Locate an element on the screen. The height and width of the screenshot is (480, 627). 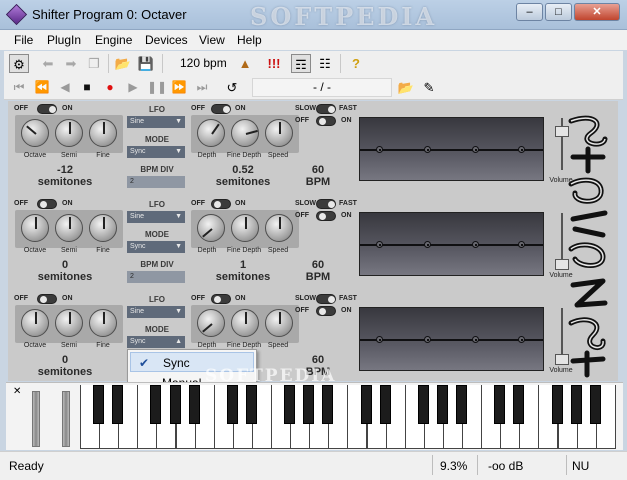
keyboard-settings-icon: ☷ is located at coordinates (325, 63).